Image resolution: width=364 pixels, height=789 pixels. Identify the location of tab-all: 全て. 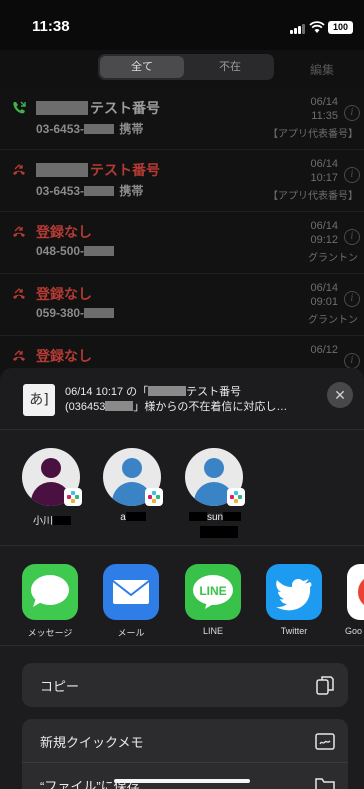
(142, 67).